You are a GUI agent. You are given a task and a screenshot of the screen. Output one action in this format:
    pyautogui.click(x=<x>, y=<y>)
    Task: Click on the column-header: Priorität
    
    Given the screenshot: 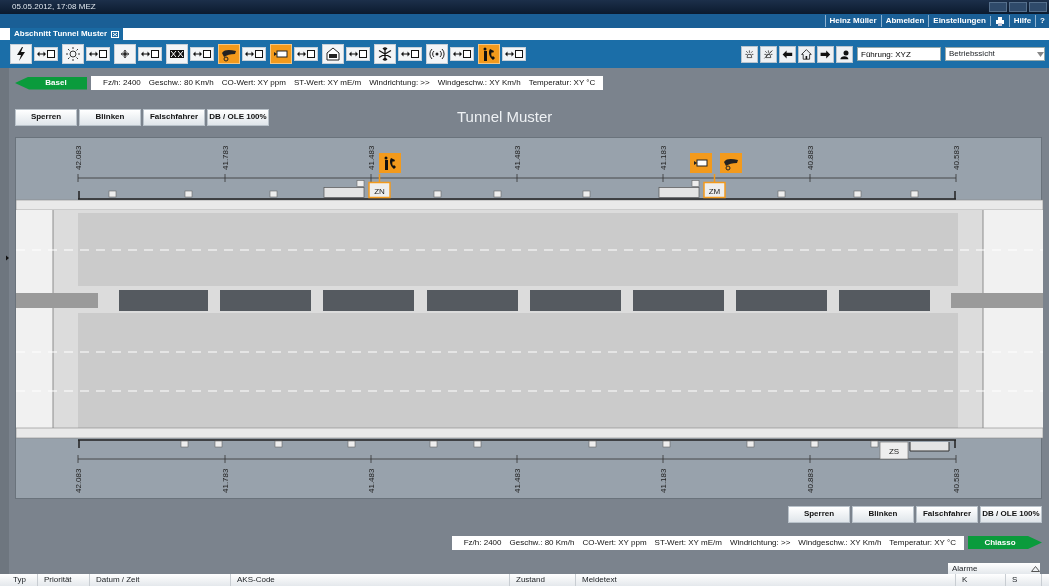 What is the action you would take?
    pyautogui.click(x=64, y=580)
    